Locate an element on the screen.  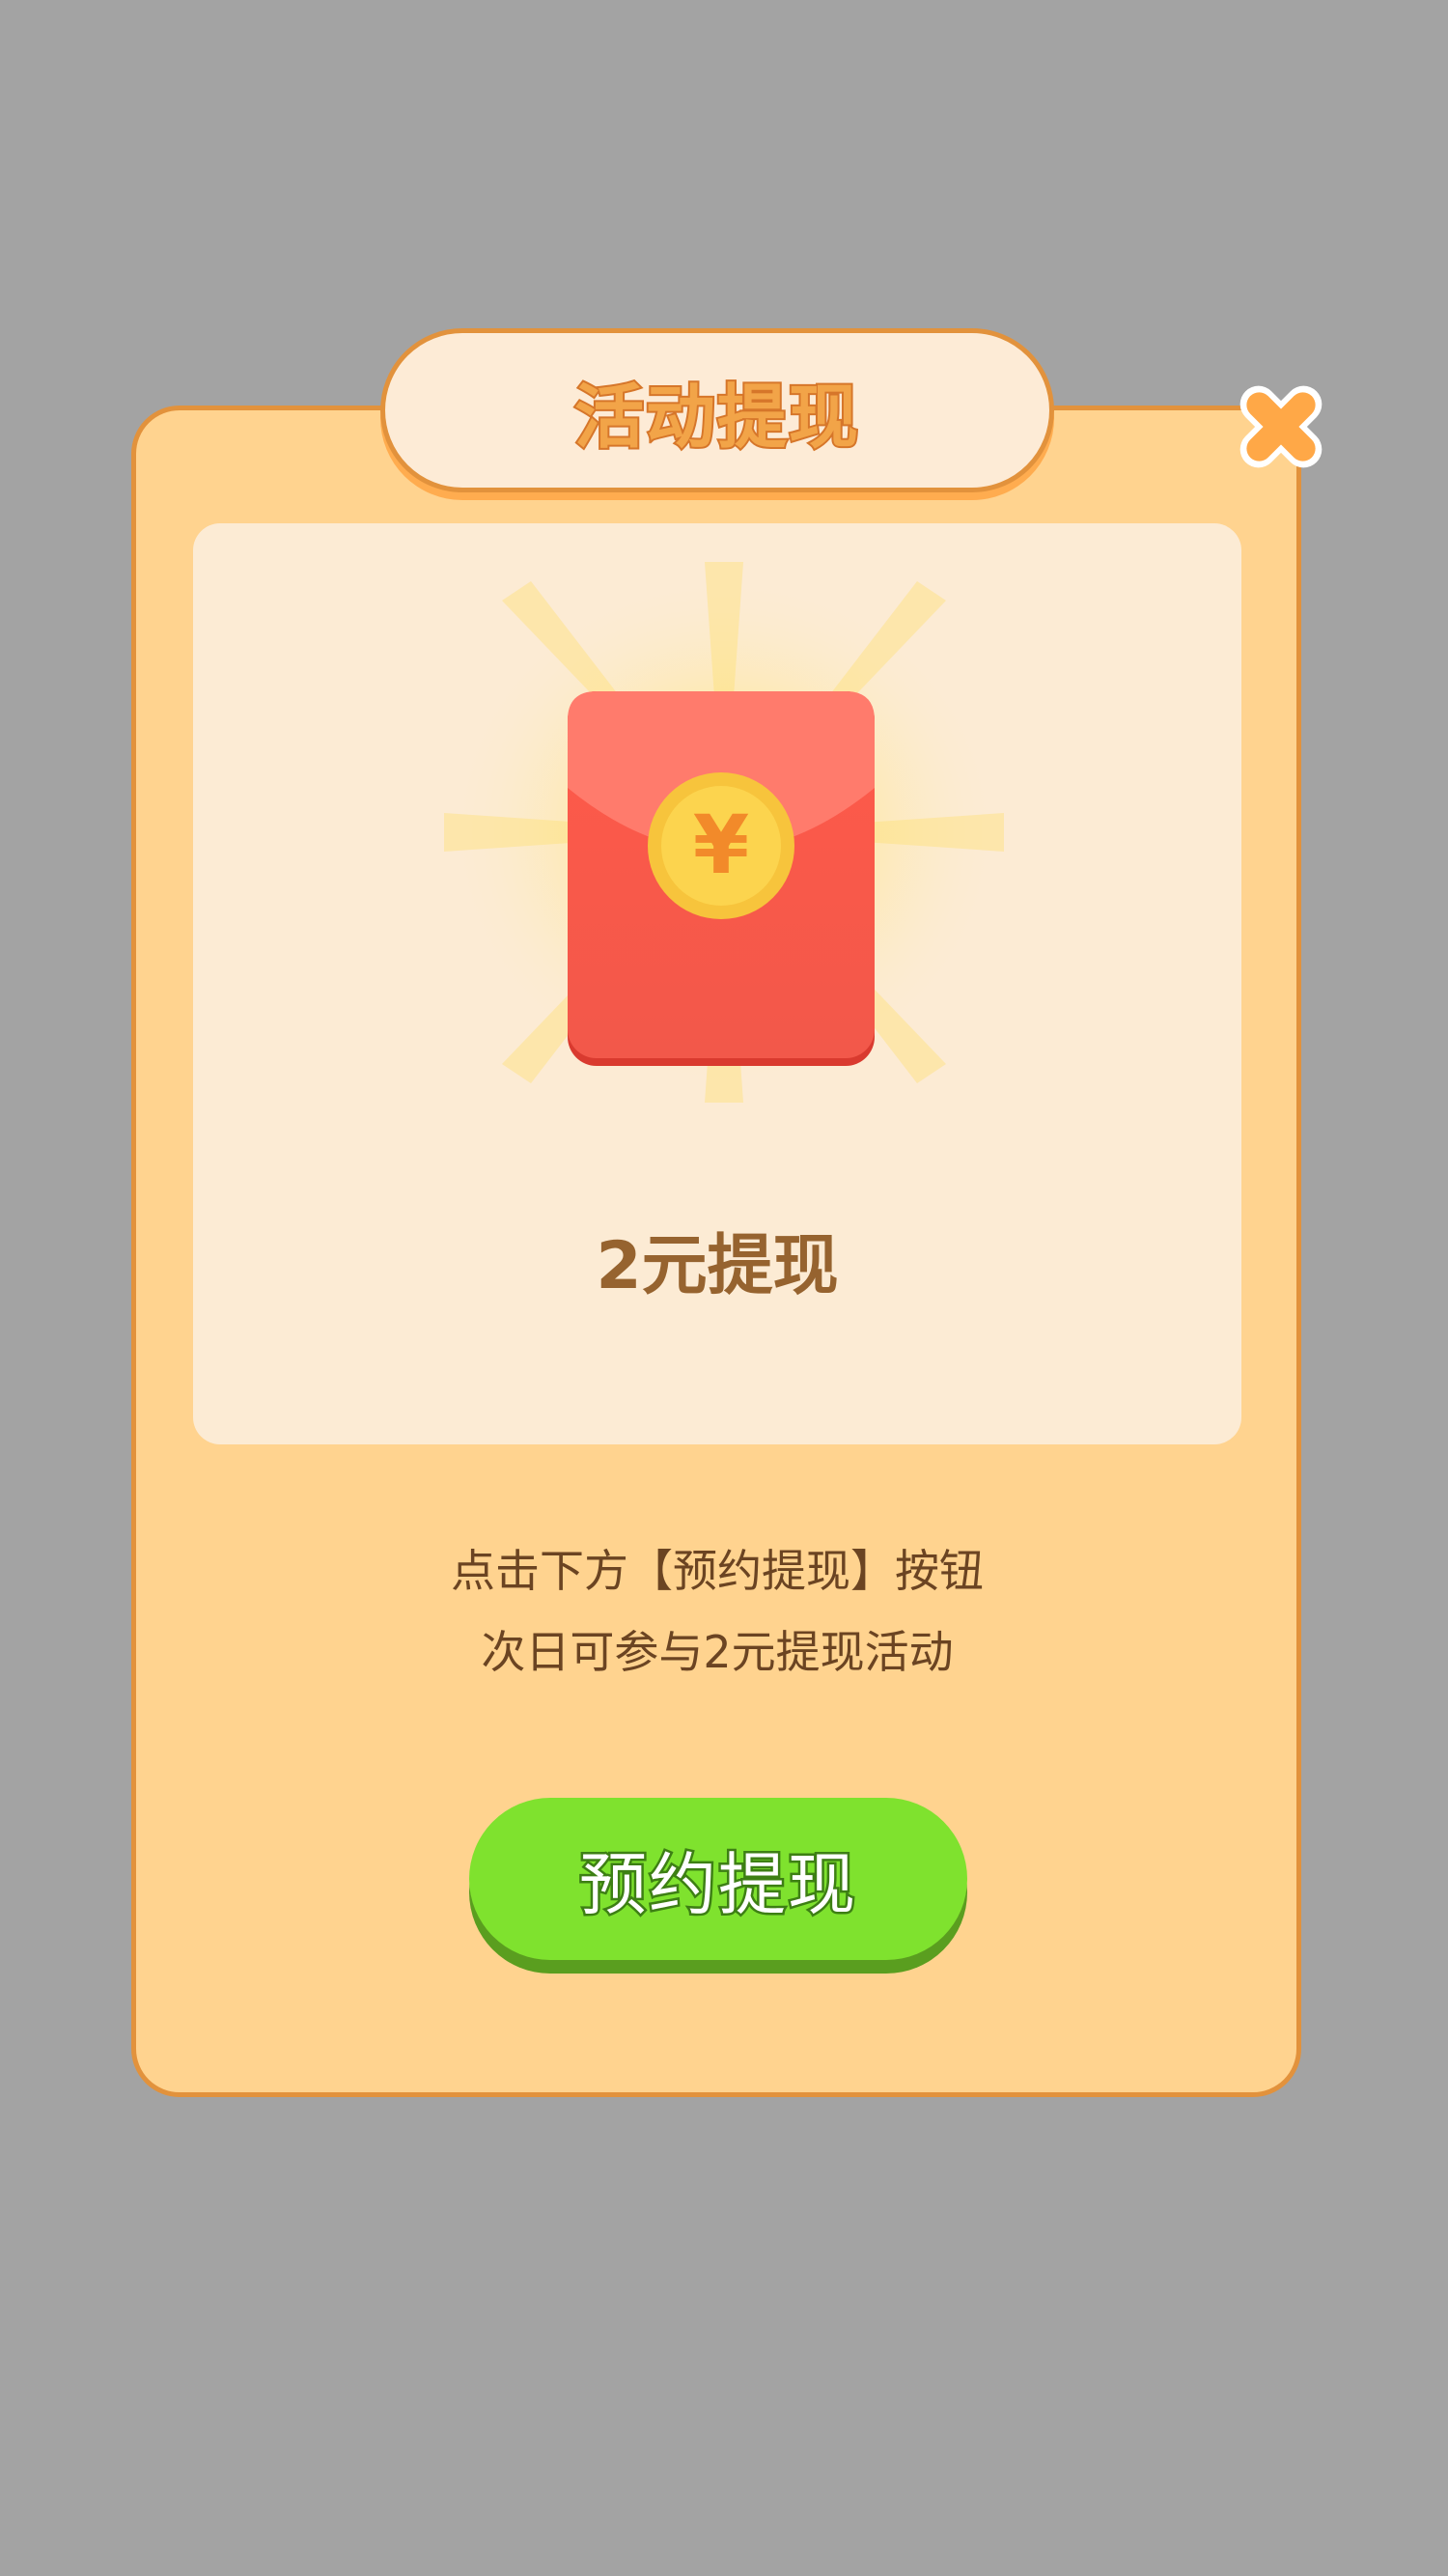
dialog-title: 活动提现 is located at coordinates (716, 418).